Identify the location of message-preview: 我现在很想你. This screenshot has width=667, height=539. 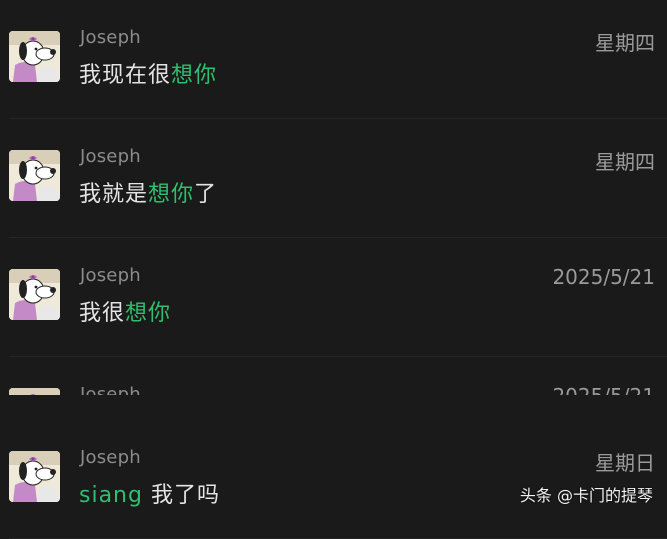
(148, 73).